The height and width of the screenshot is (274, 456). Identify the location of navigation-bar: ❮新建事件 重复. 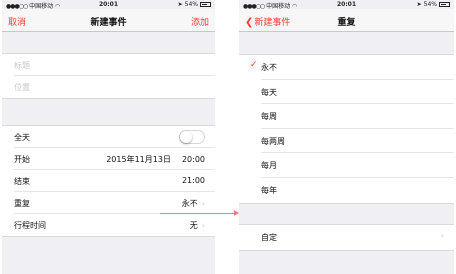
(346, 20).